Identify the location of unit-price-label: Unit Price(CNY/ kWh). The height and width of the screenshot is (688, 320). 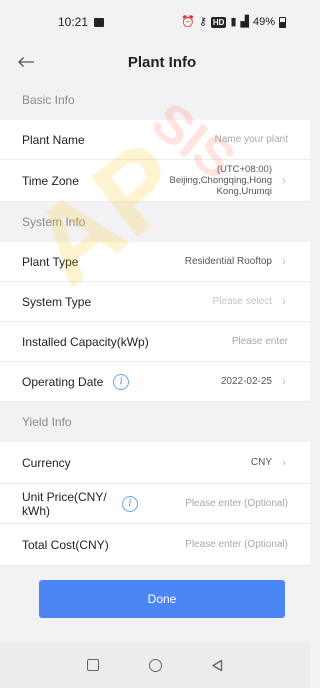
(64, 503).